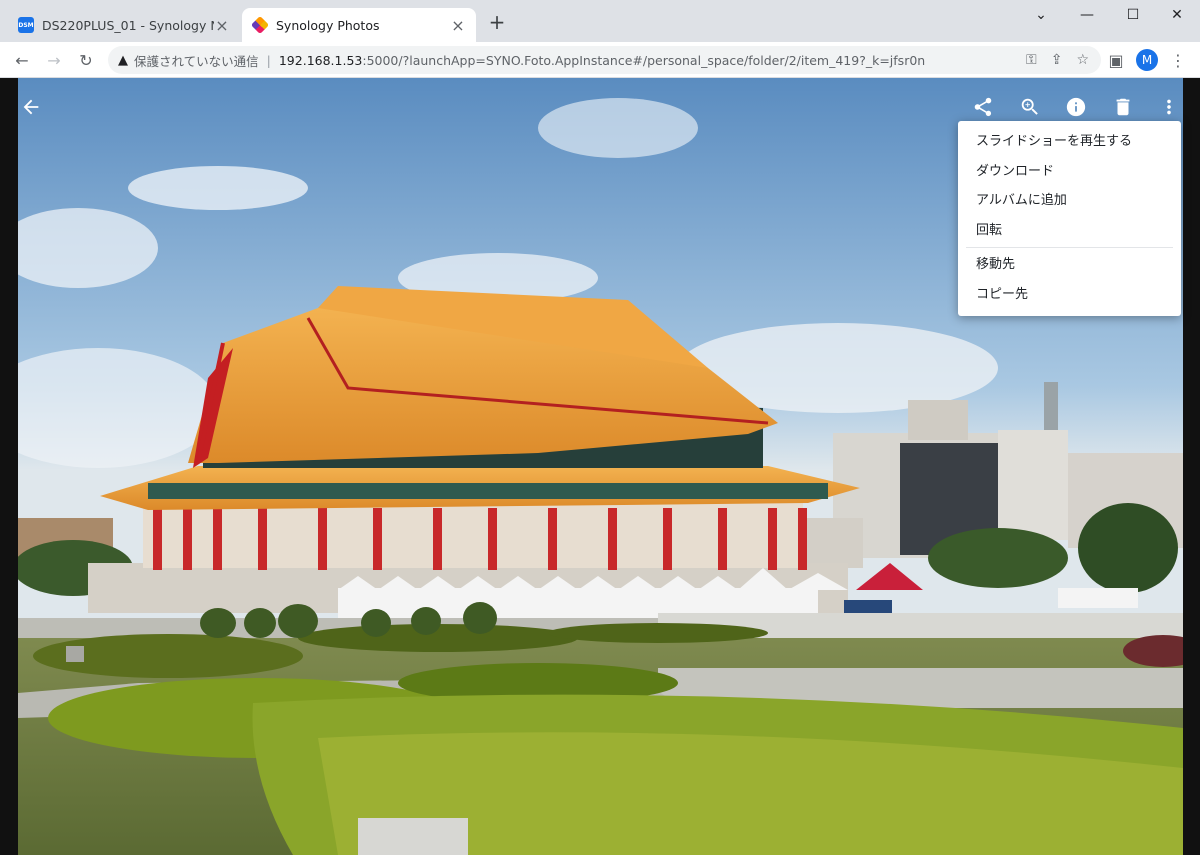 The width and height of the screenshot is (1200, 855). What do you see at coordinates (320, 60) in the screenshot?
I see `url-host: 192.168.1.53` at bounding box center [320, 60].